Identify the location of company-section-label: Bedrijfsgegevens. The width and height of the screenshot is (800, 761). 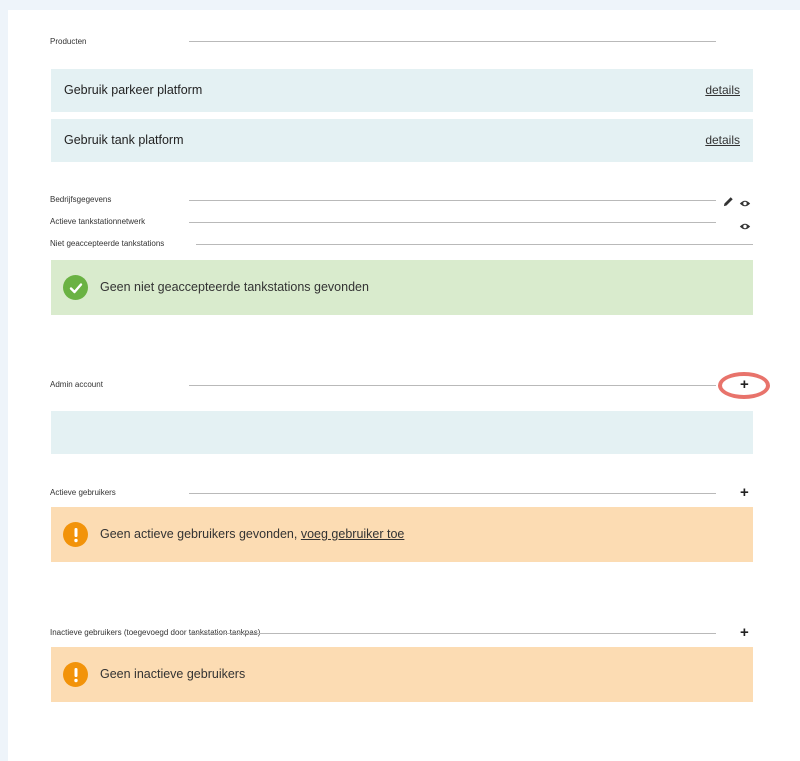
(81, 199).